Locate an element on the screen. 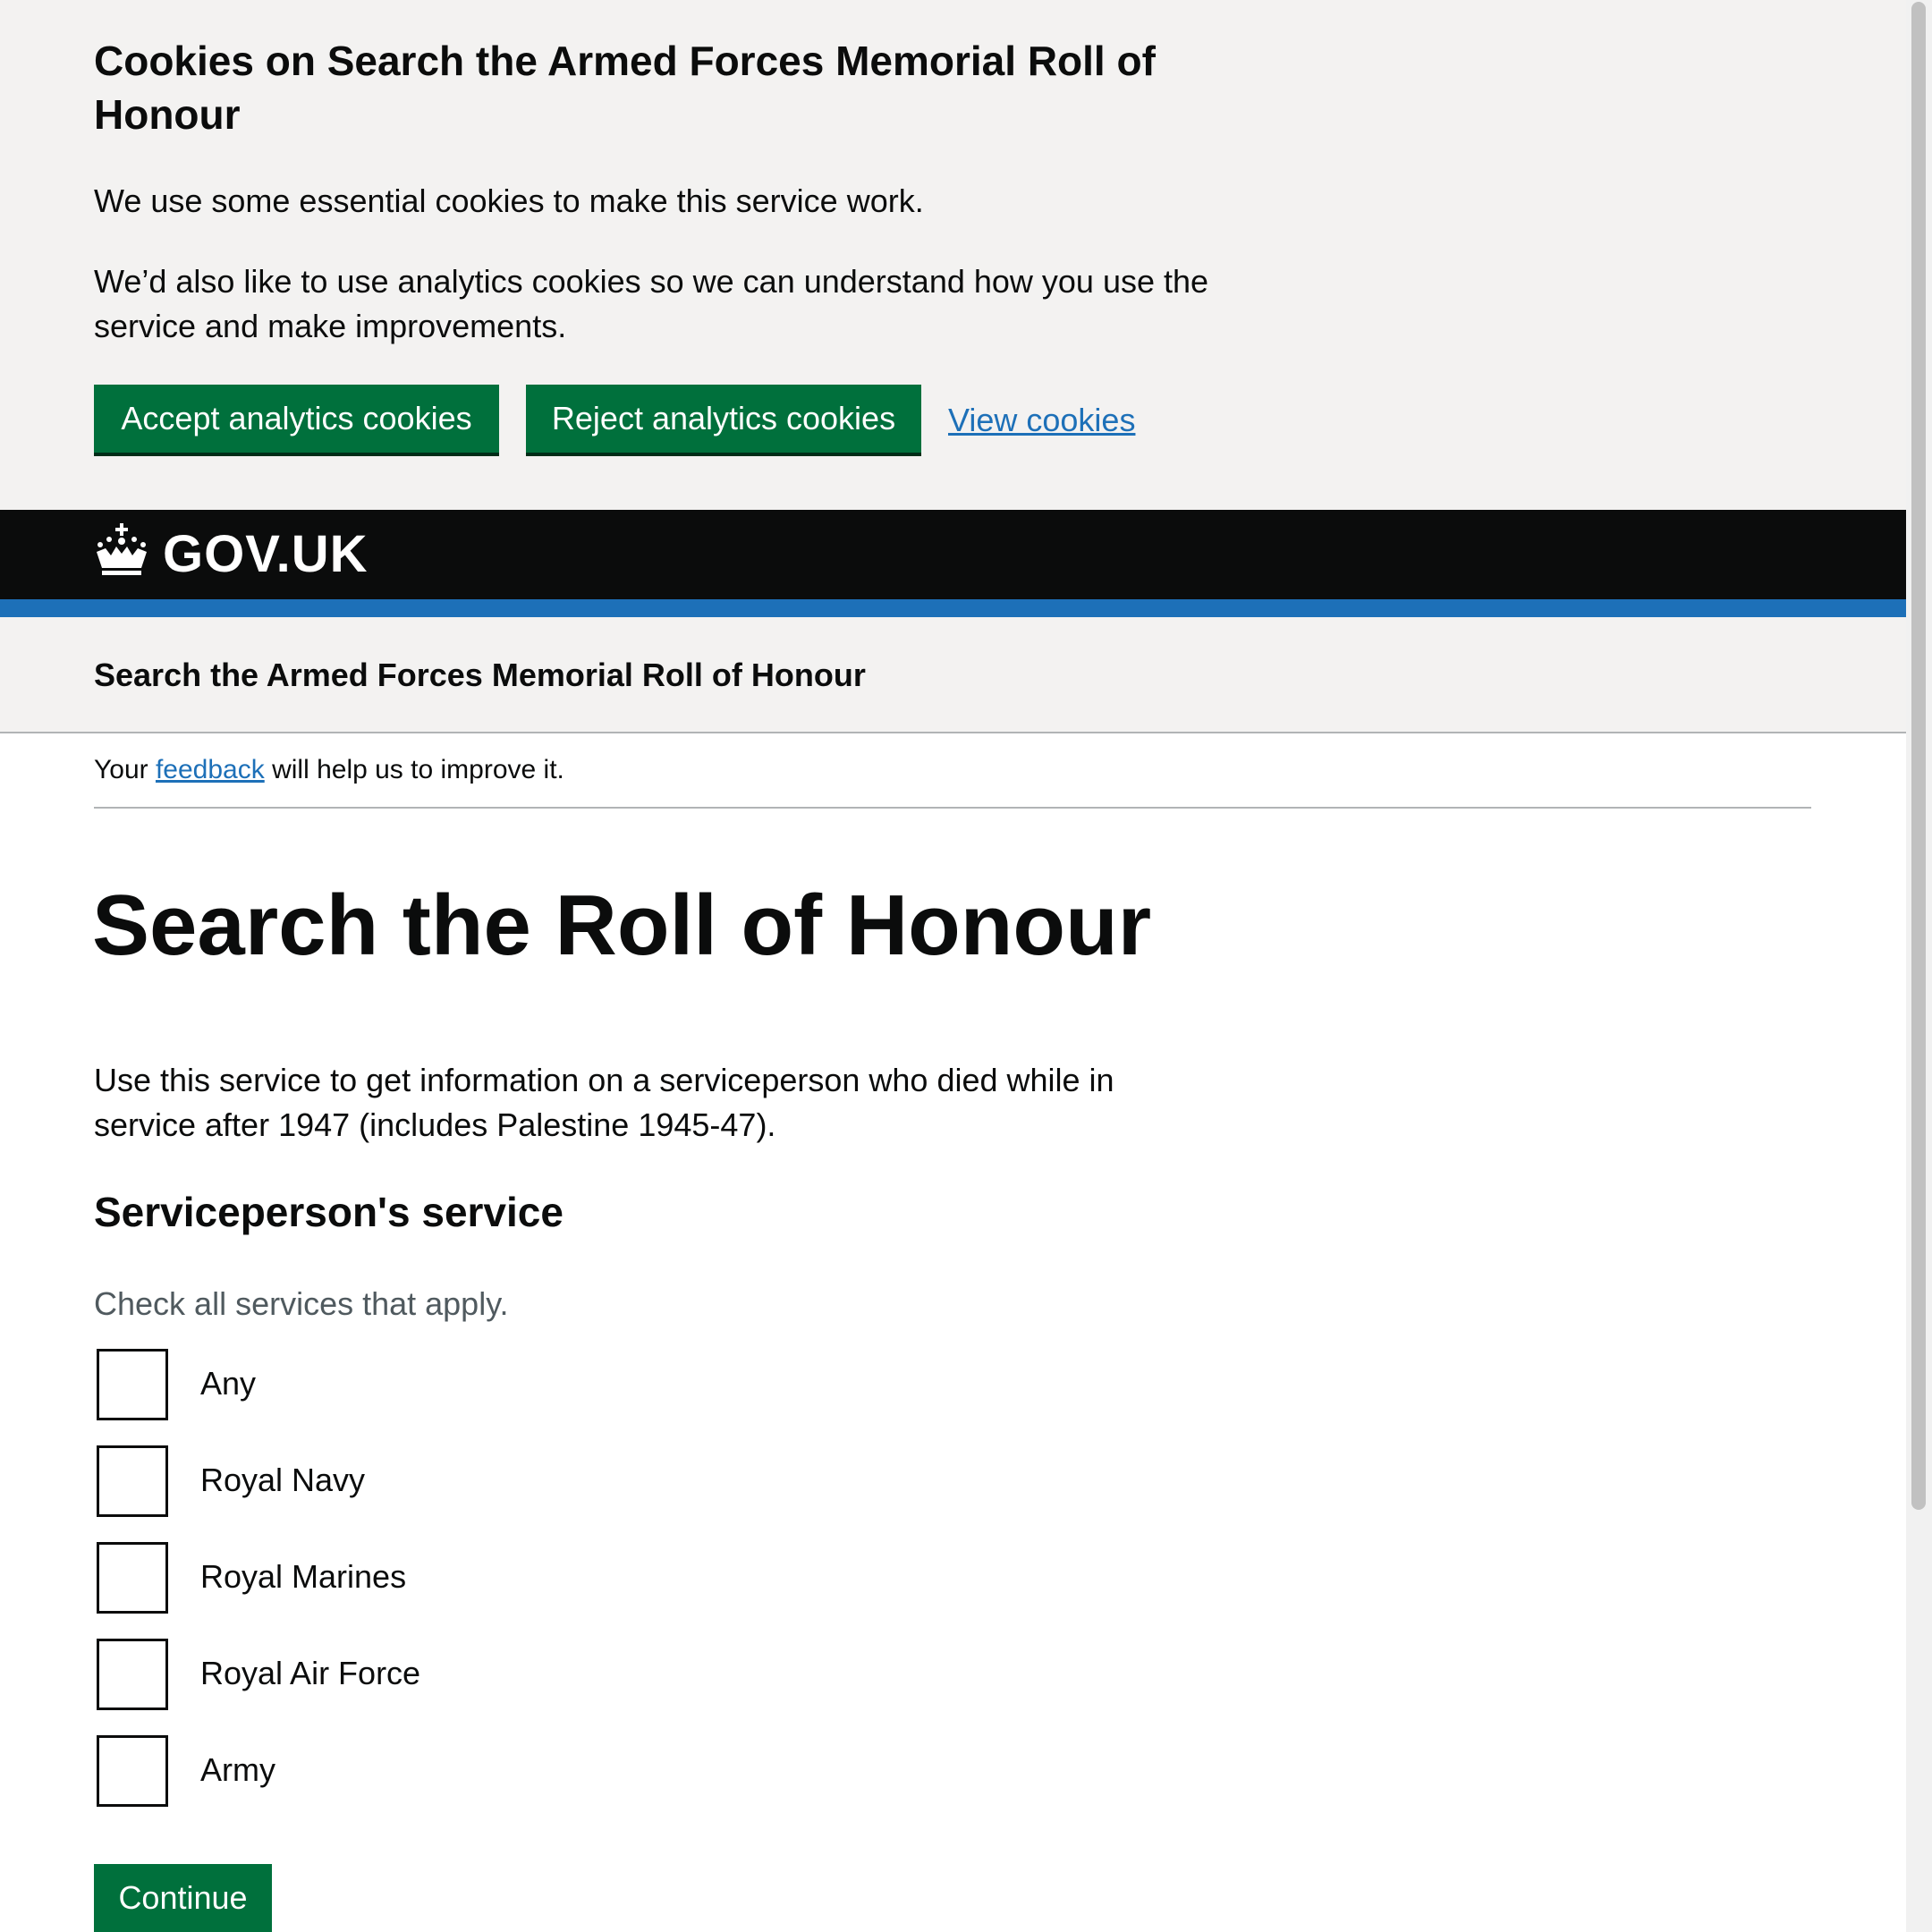 This screenshot has width=1932, height=1932. service-hint: Check all services that apply. is located at coordinates (301, 1303).